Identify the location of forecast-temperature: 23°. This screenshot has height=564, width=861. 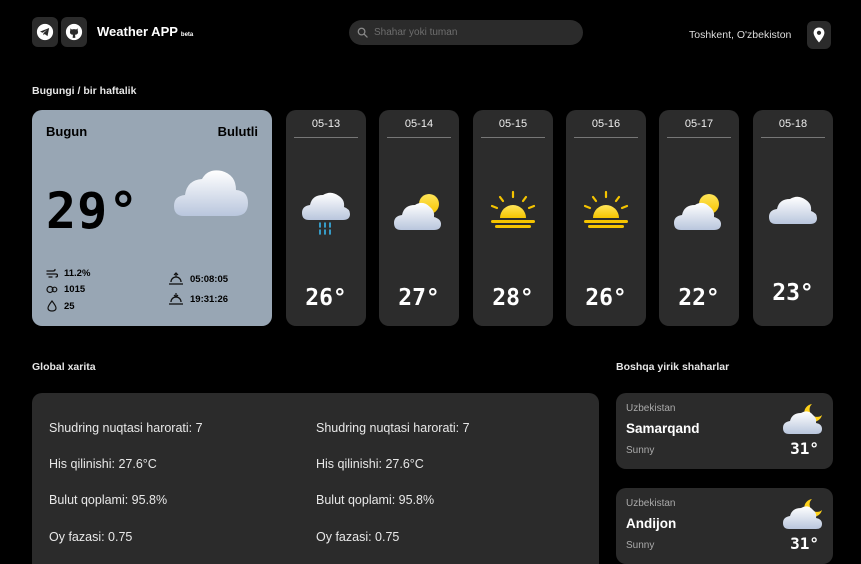
(793, 293).